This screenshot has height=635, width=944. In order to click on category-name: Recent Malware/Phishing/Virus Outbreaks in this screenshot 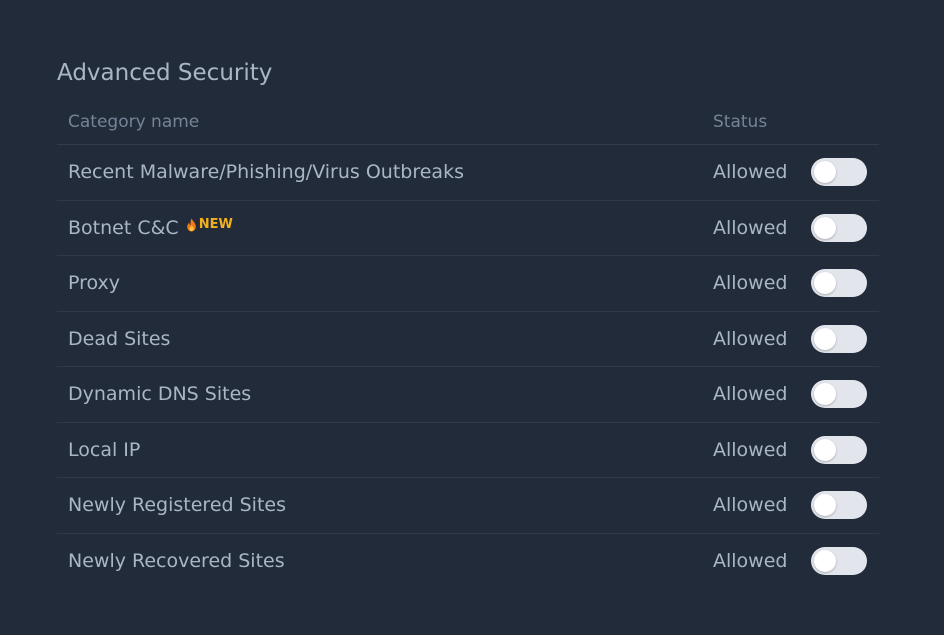, I will do `click(266, 172)`.